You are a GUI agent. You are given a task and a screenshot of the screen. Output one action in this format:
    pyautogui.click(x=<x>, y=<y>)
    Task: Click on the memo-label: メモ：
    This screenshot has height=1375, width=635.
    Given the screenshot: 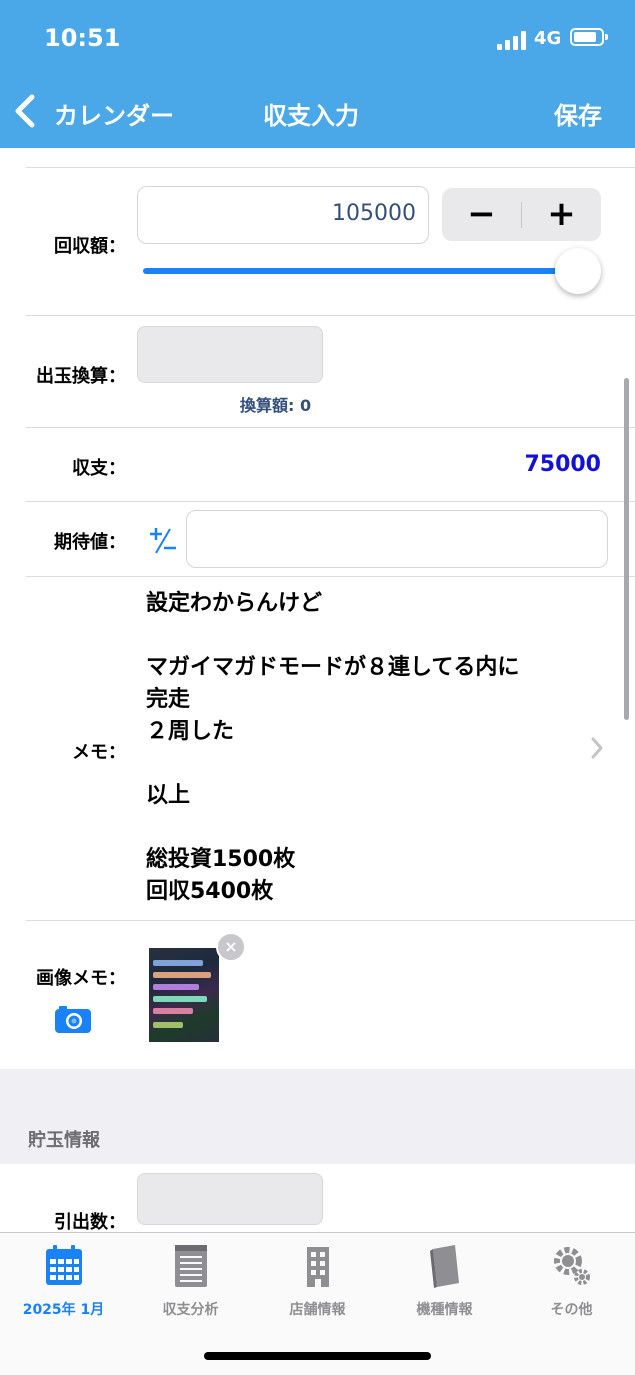 What is the action you would take?
    pyautogui.click(x=99, y=752)
    